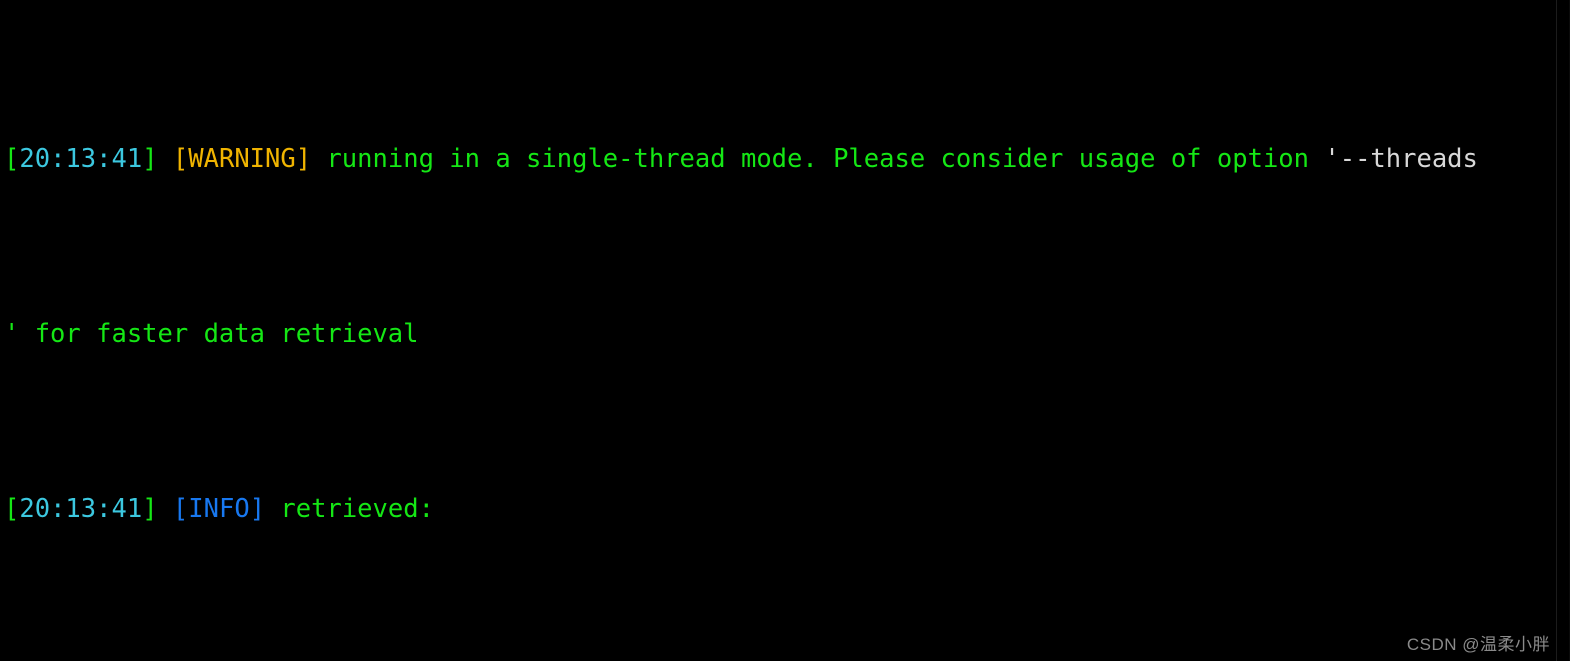  What do you see at coordinates (219, 509) in the screenshot?
I see `log-level-info: INFO` at bounding box center [219, 509].